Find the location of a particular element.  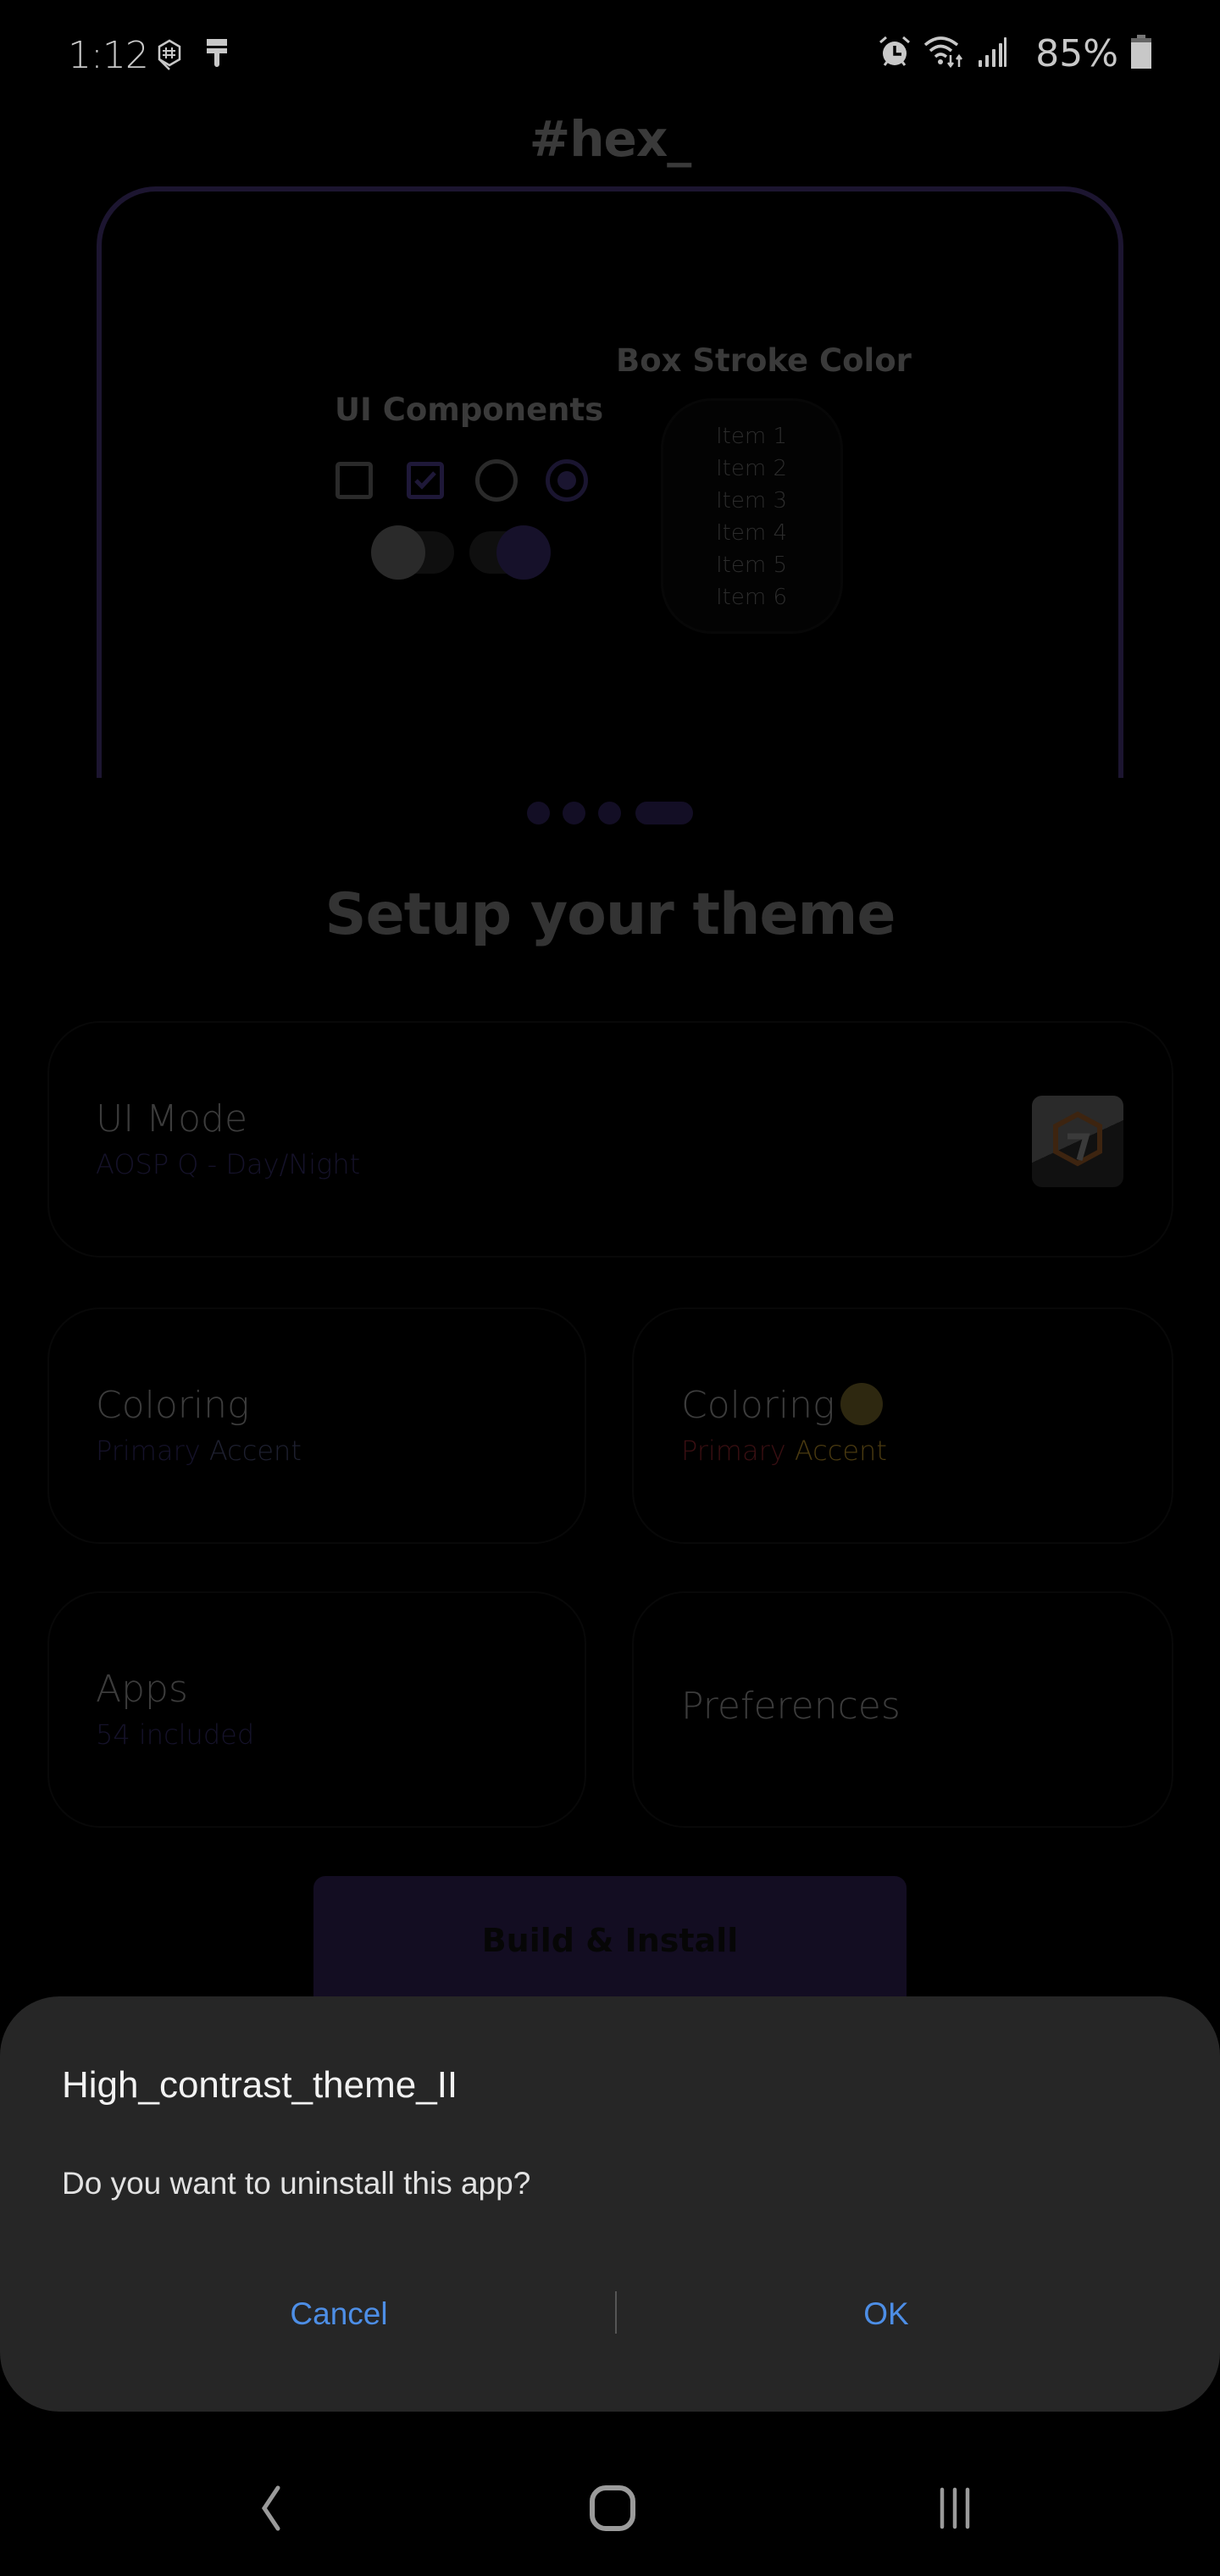

battery-percent: 85% is located at coordinates (1076, 53).